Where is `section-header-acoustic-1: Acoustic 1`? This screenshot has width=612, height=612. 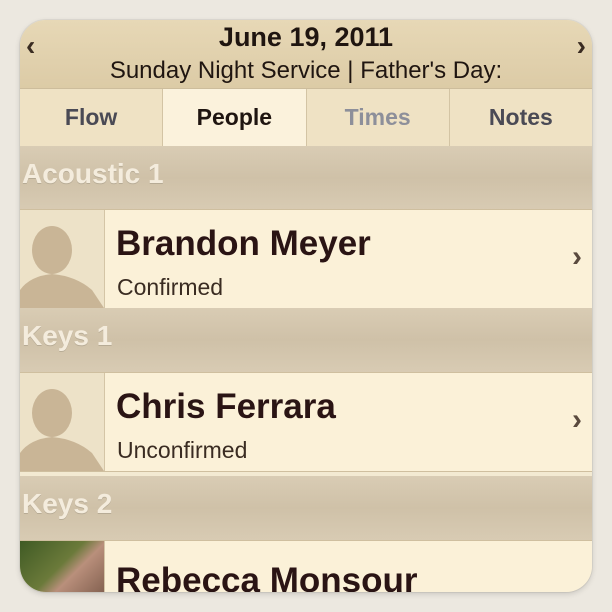 section-header-acoustic-1: Acoustic 1 is located at coordinates (306, 178).